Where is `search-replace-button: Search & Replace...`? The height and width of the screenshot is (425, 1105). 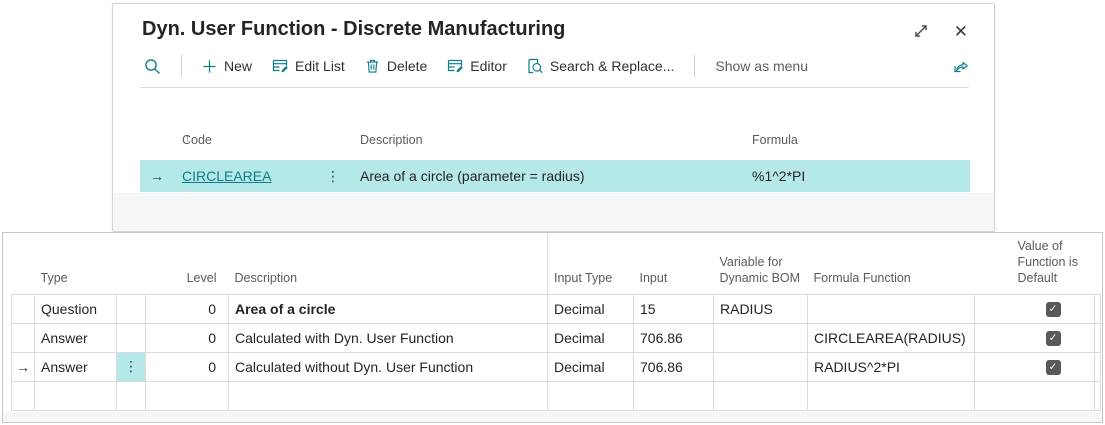
search-replace-button: Search & Replace... is located at coordinates (600, 66).